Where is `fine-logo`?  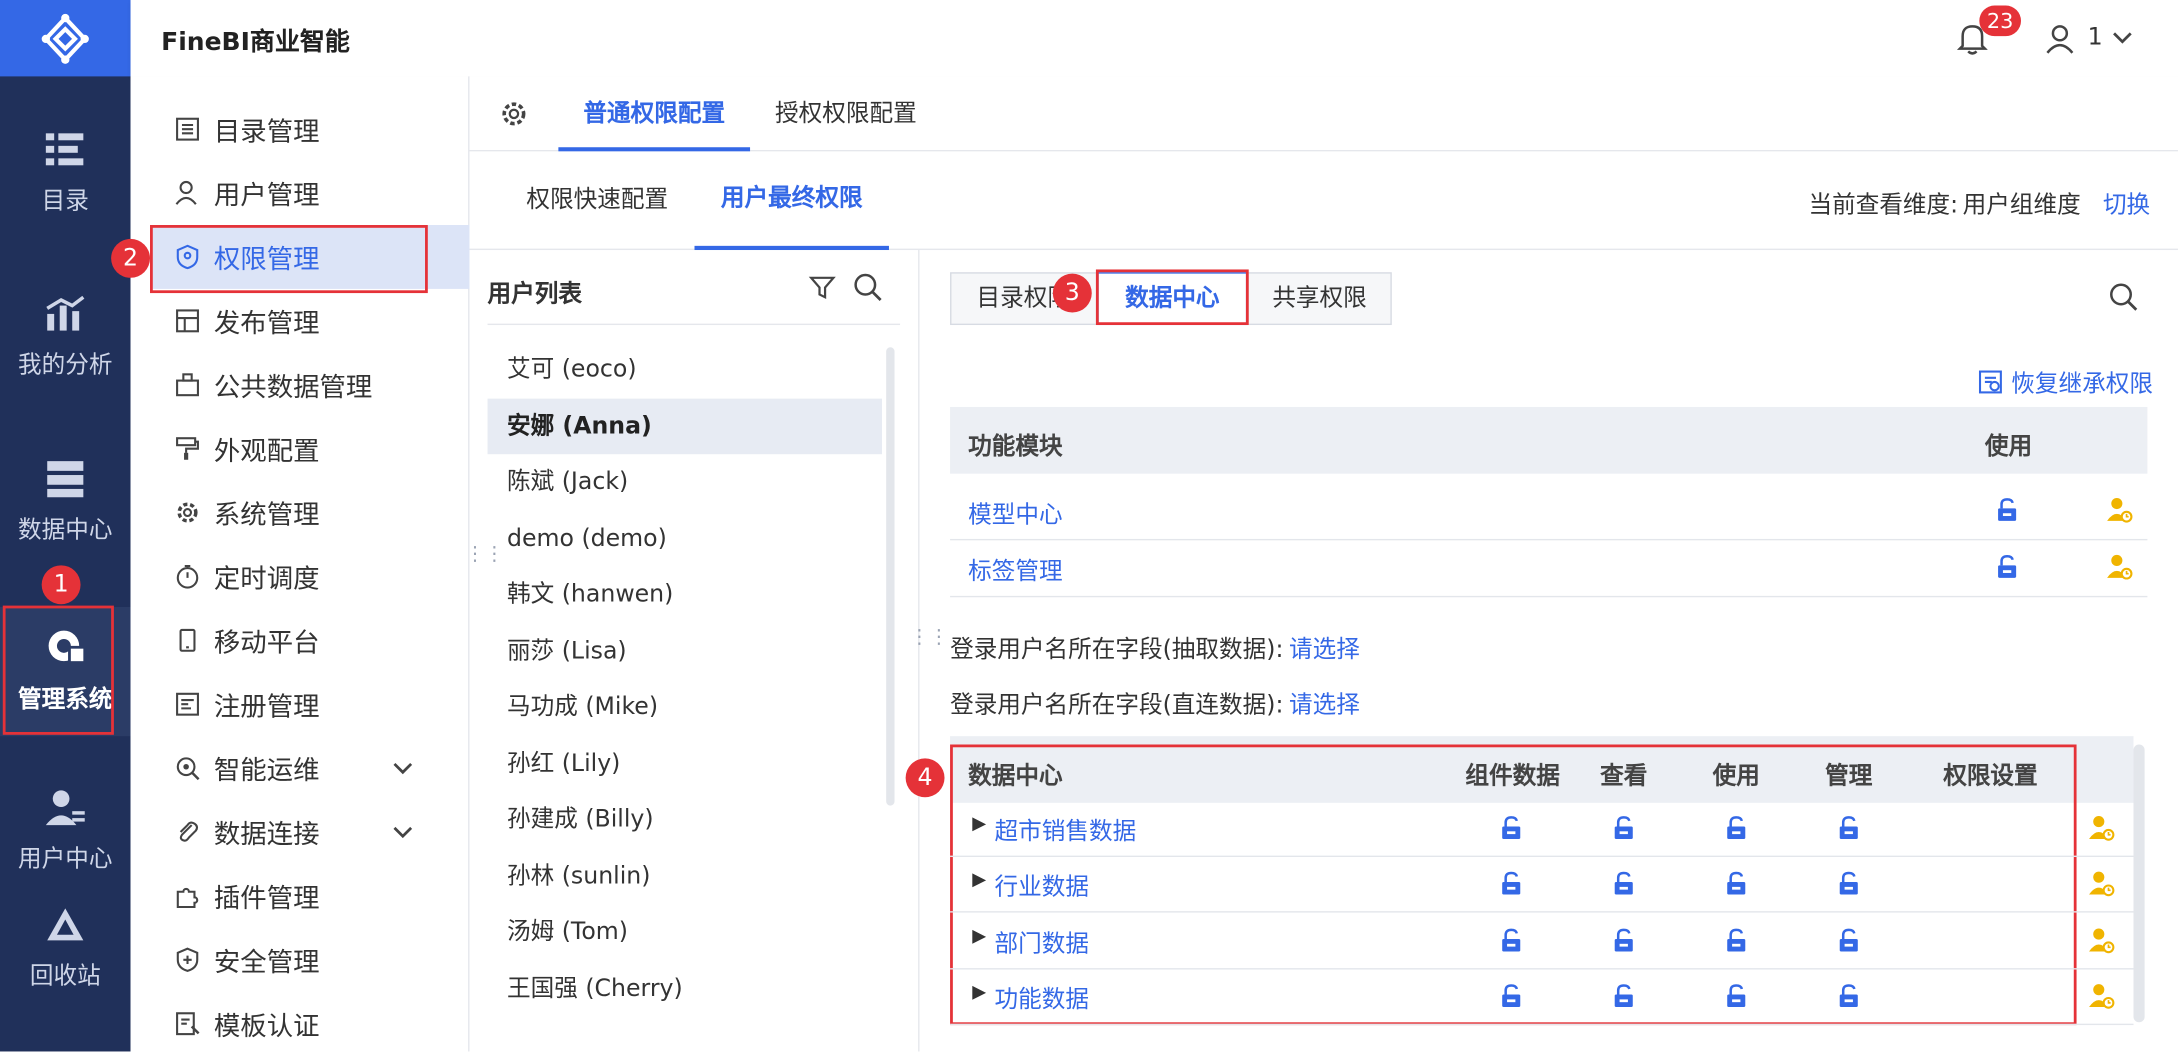 fine-logo is located at coordinates (65, 38).